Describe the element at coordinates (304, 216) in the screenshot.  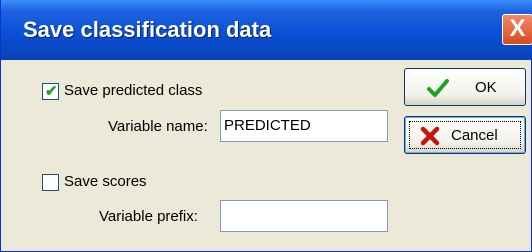
I see `variable-prefix-input` at that location.